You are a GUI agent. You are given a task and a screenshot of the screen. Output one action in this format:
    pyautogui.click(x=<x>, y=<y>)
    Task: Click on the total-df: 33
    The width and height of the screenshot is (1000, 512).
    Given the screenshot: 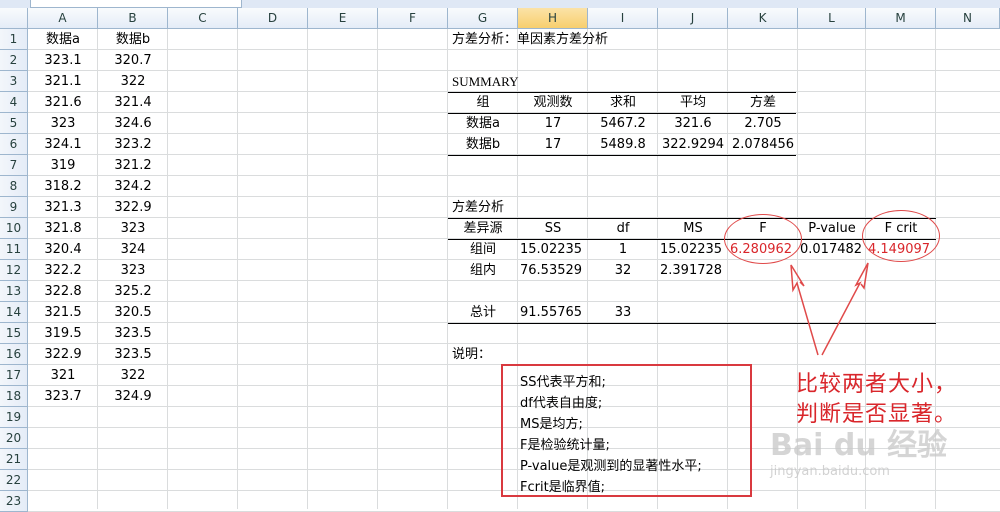 What is the action you would take?
    pyautogui.click(x=623, y=312)
    